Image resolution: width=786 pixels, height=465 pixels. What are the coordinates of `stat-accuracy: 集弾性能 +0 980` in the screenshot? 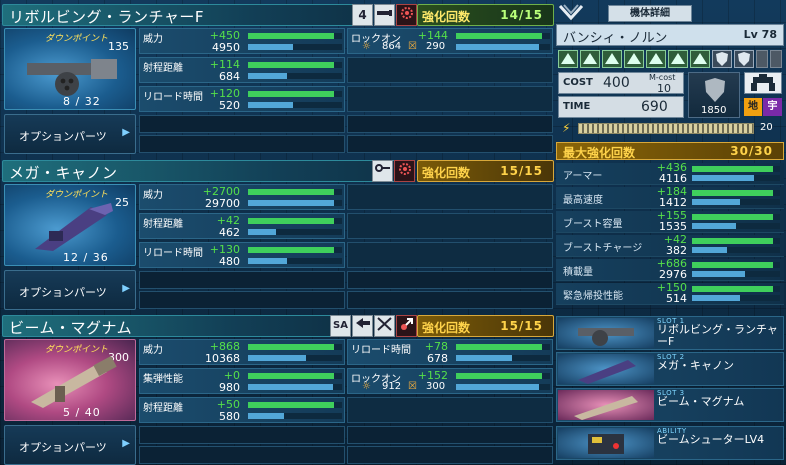 It's located at (242, 381).